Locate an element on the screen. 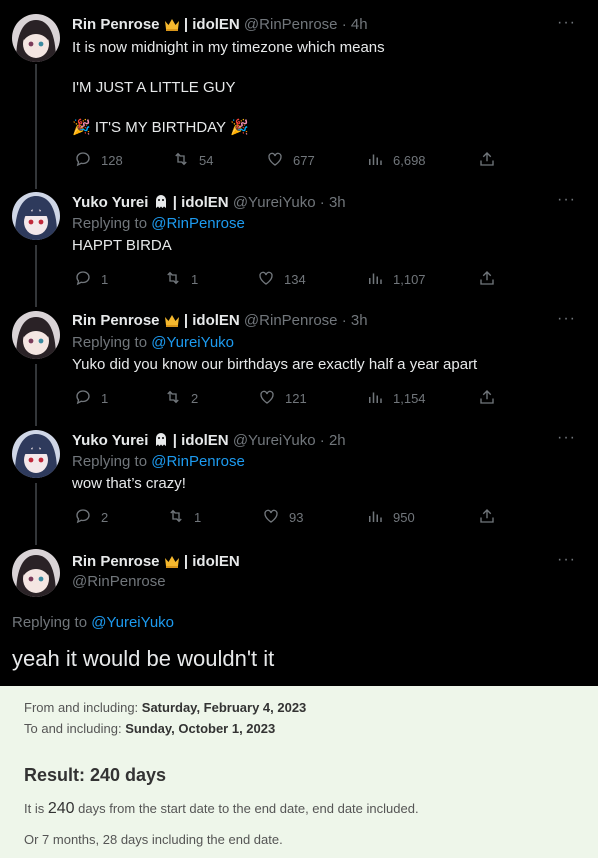 The height and width of the screenshot is (858, 598). replying-to: Replying to @YureiYuko is located at coordinates (93, 622).